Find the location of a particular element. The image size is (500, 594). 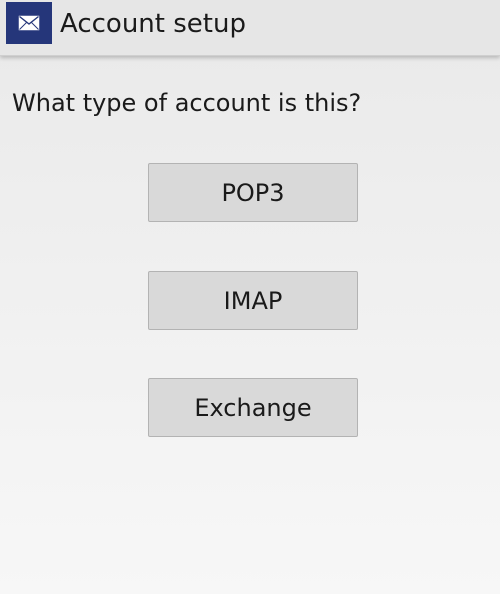

exchange-button: Exchange is located at coordinates (253, 407).